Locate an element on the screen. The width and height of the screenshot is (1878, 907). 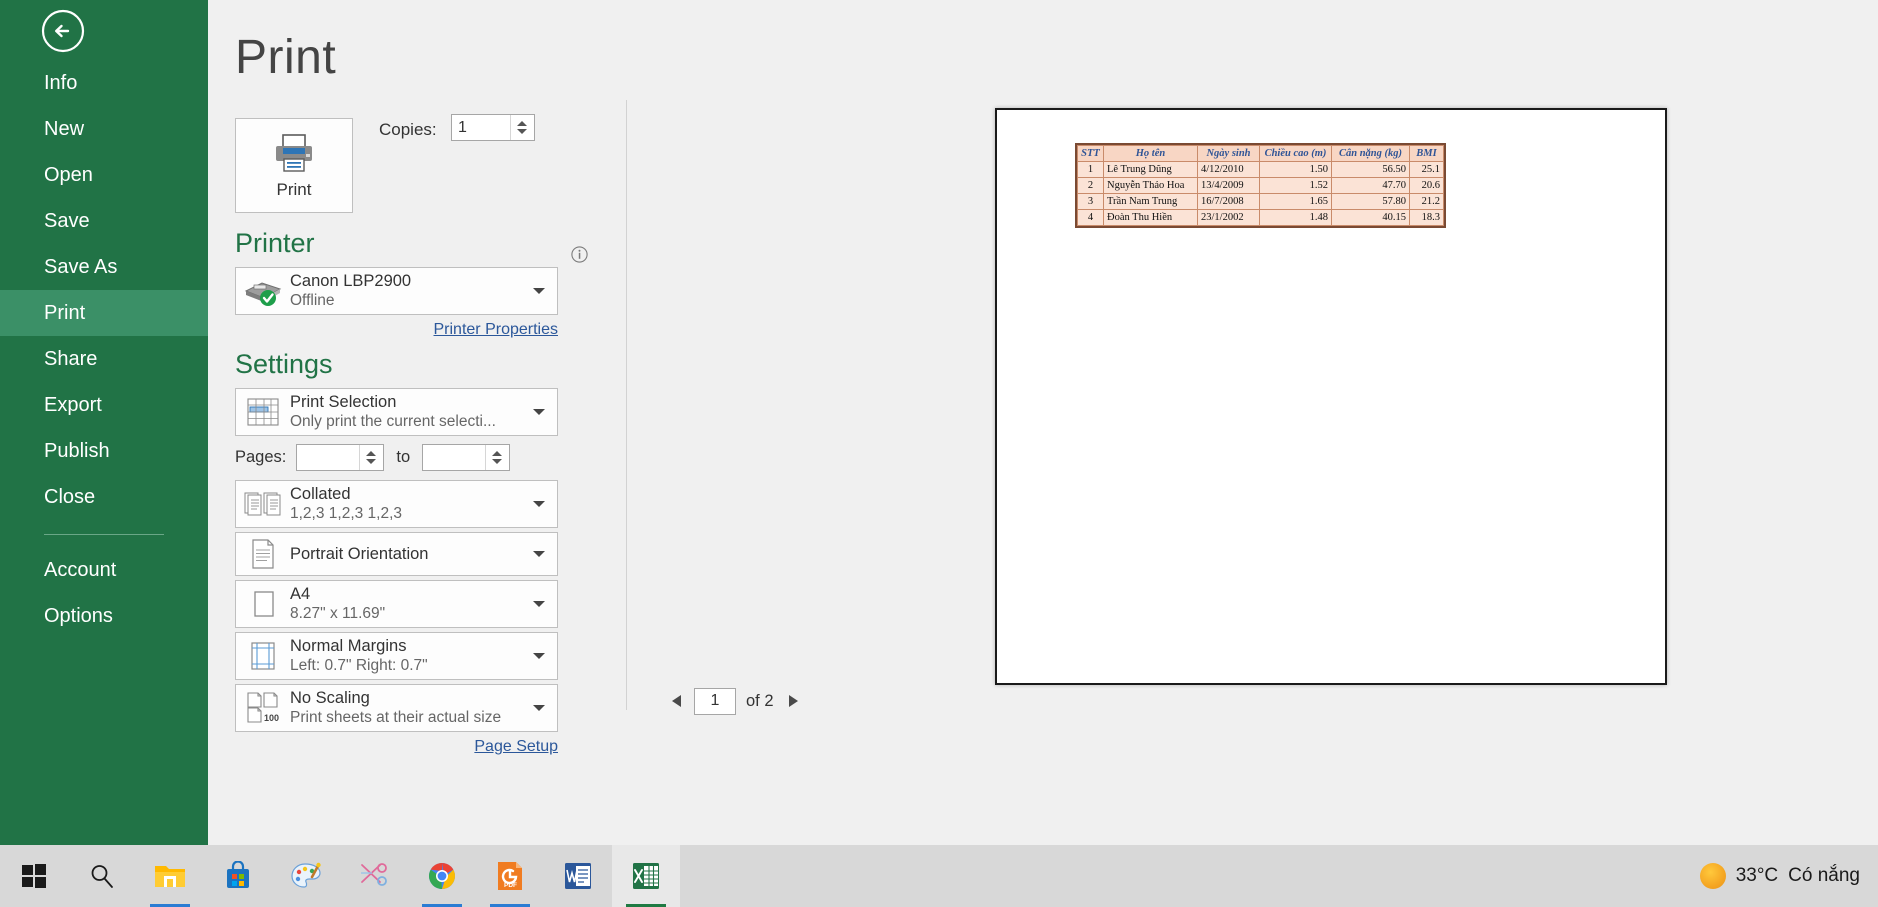
info-icon is located at coordinates (579, 251).